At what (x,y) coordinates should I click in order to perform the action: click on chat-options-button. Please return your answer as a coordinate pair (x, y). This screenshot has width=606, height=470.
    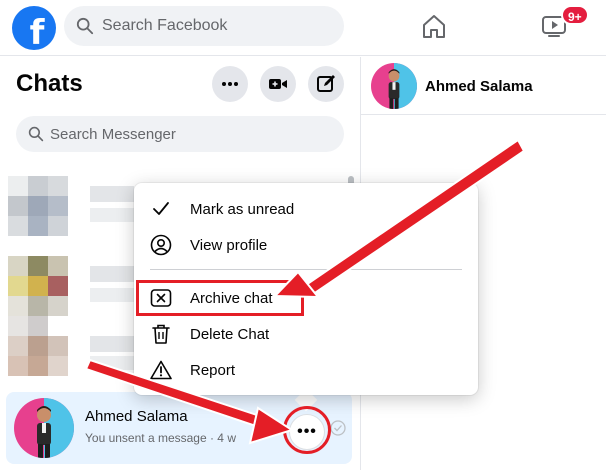
    Looking at the image, I should click on (230, 84).